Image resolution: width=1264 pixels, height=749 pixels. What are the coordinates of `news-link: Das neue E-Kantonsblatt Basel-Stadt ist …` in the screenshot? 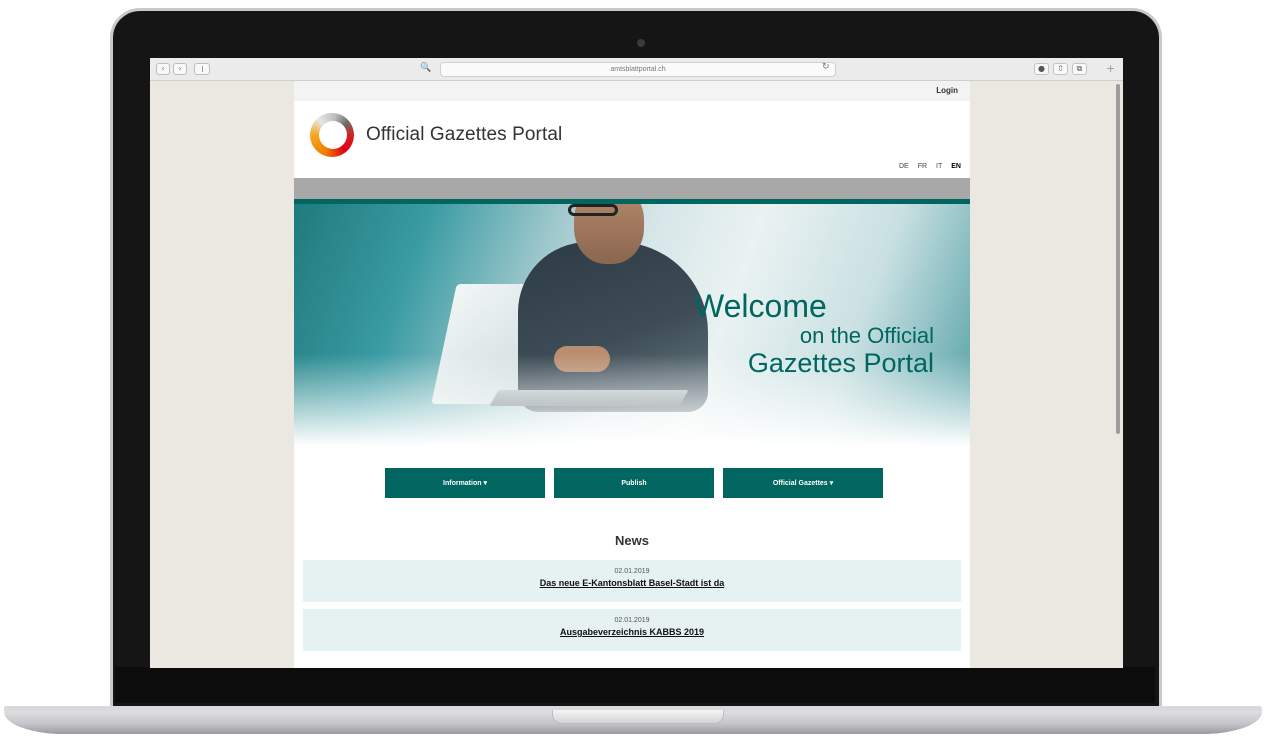 It's located at (632, 583).